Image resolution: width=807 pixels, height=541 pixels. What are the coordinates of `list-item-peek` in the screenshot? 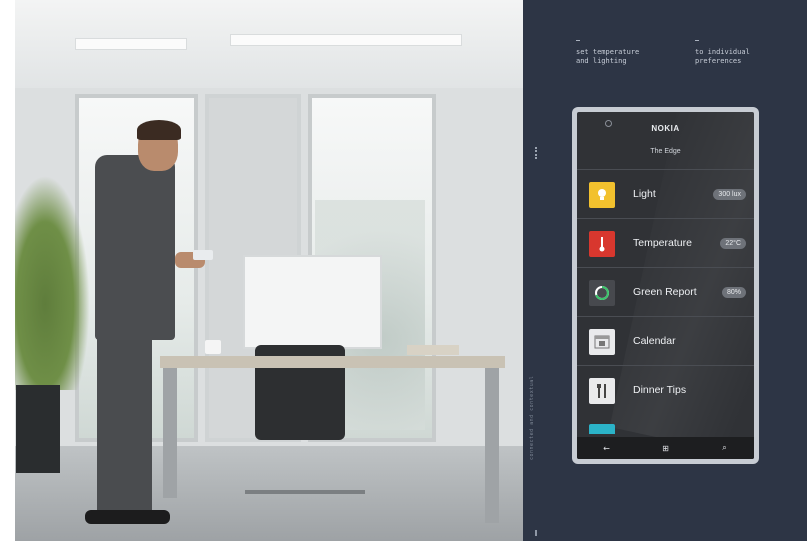 It's located at (602, 429).